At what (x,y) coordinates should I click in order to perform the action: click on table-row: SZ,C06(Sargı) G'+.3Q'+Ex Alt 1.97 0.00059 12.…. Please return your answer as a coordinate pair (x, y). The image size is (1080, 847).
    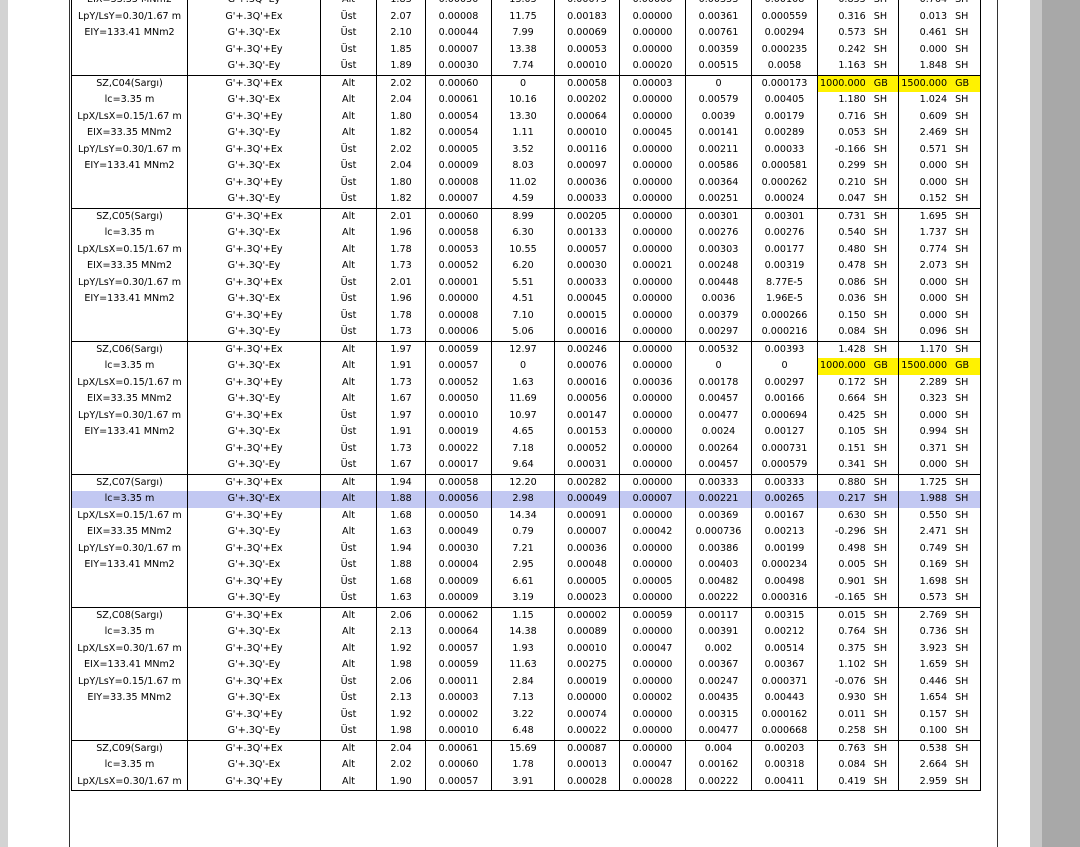
    Looking at the image, I should click on (526, 349).